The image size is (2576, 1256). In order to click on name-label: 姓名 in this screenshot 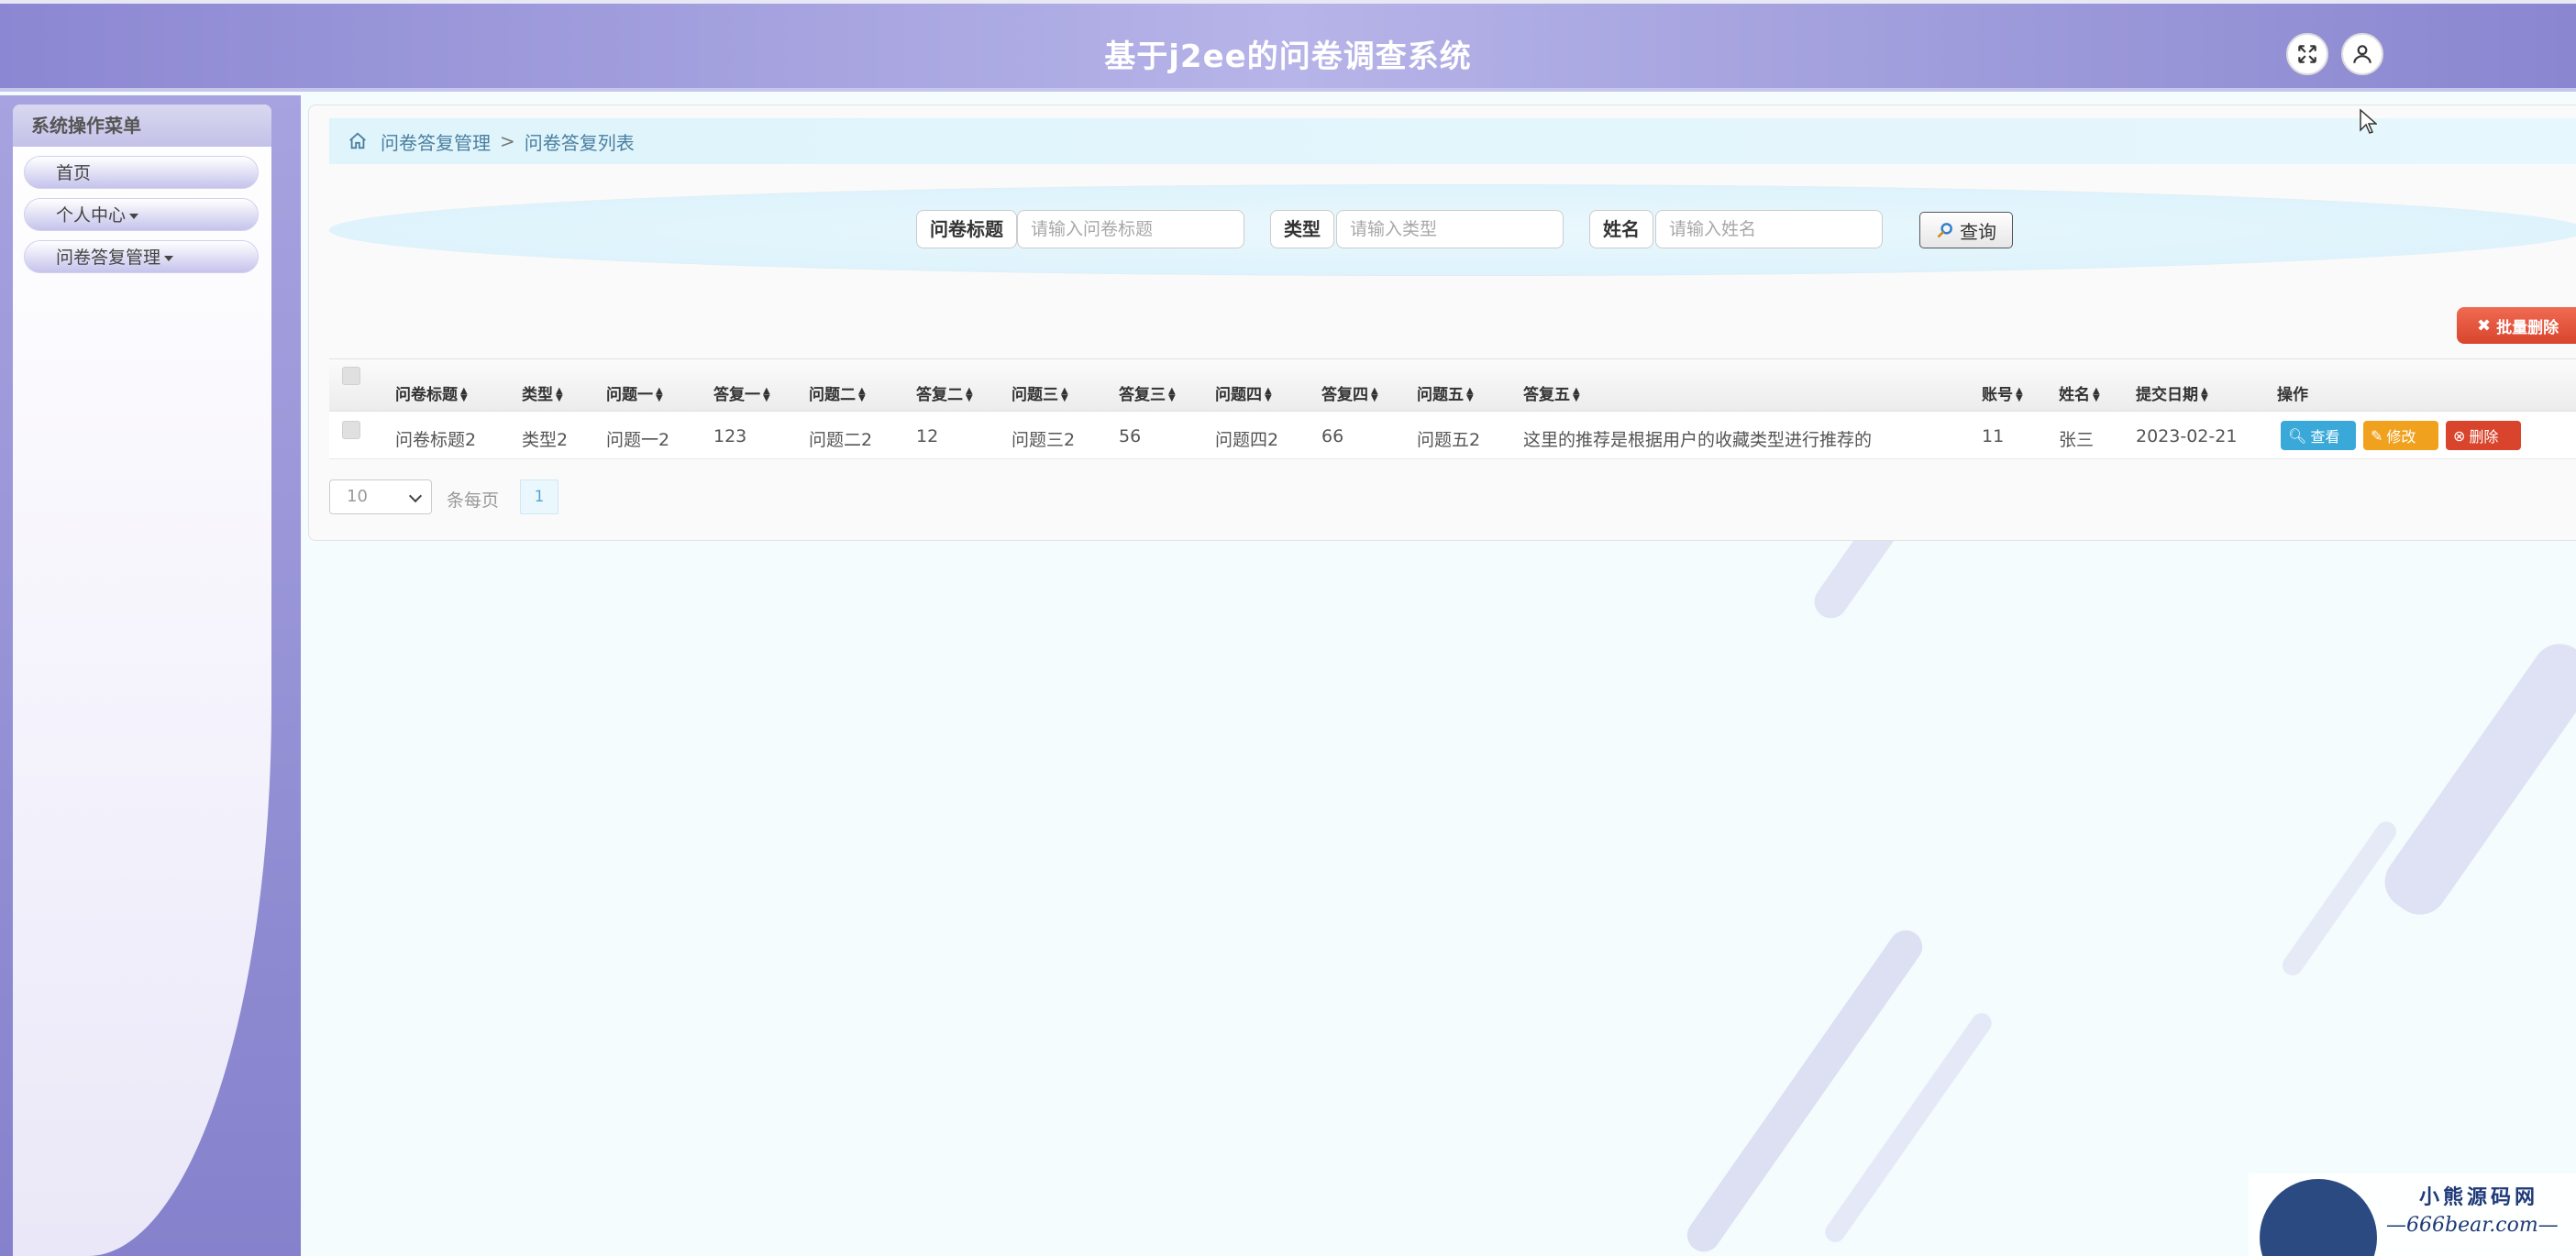, I will do `click(1621, 229)`.